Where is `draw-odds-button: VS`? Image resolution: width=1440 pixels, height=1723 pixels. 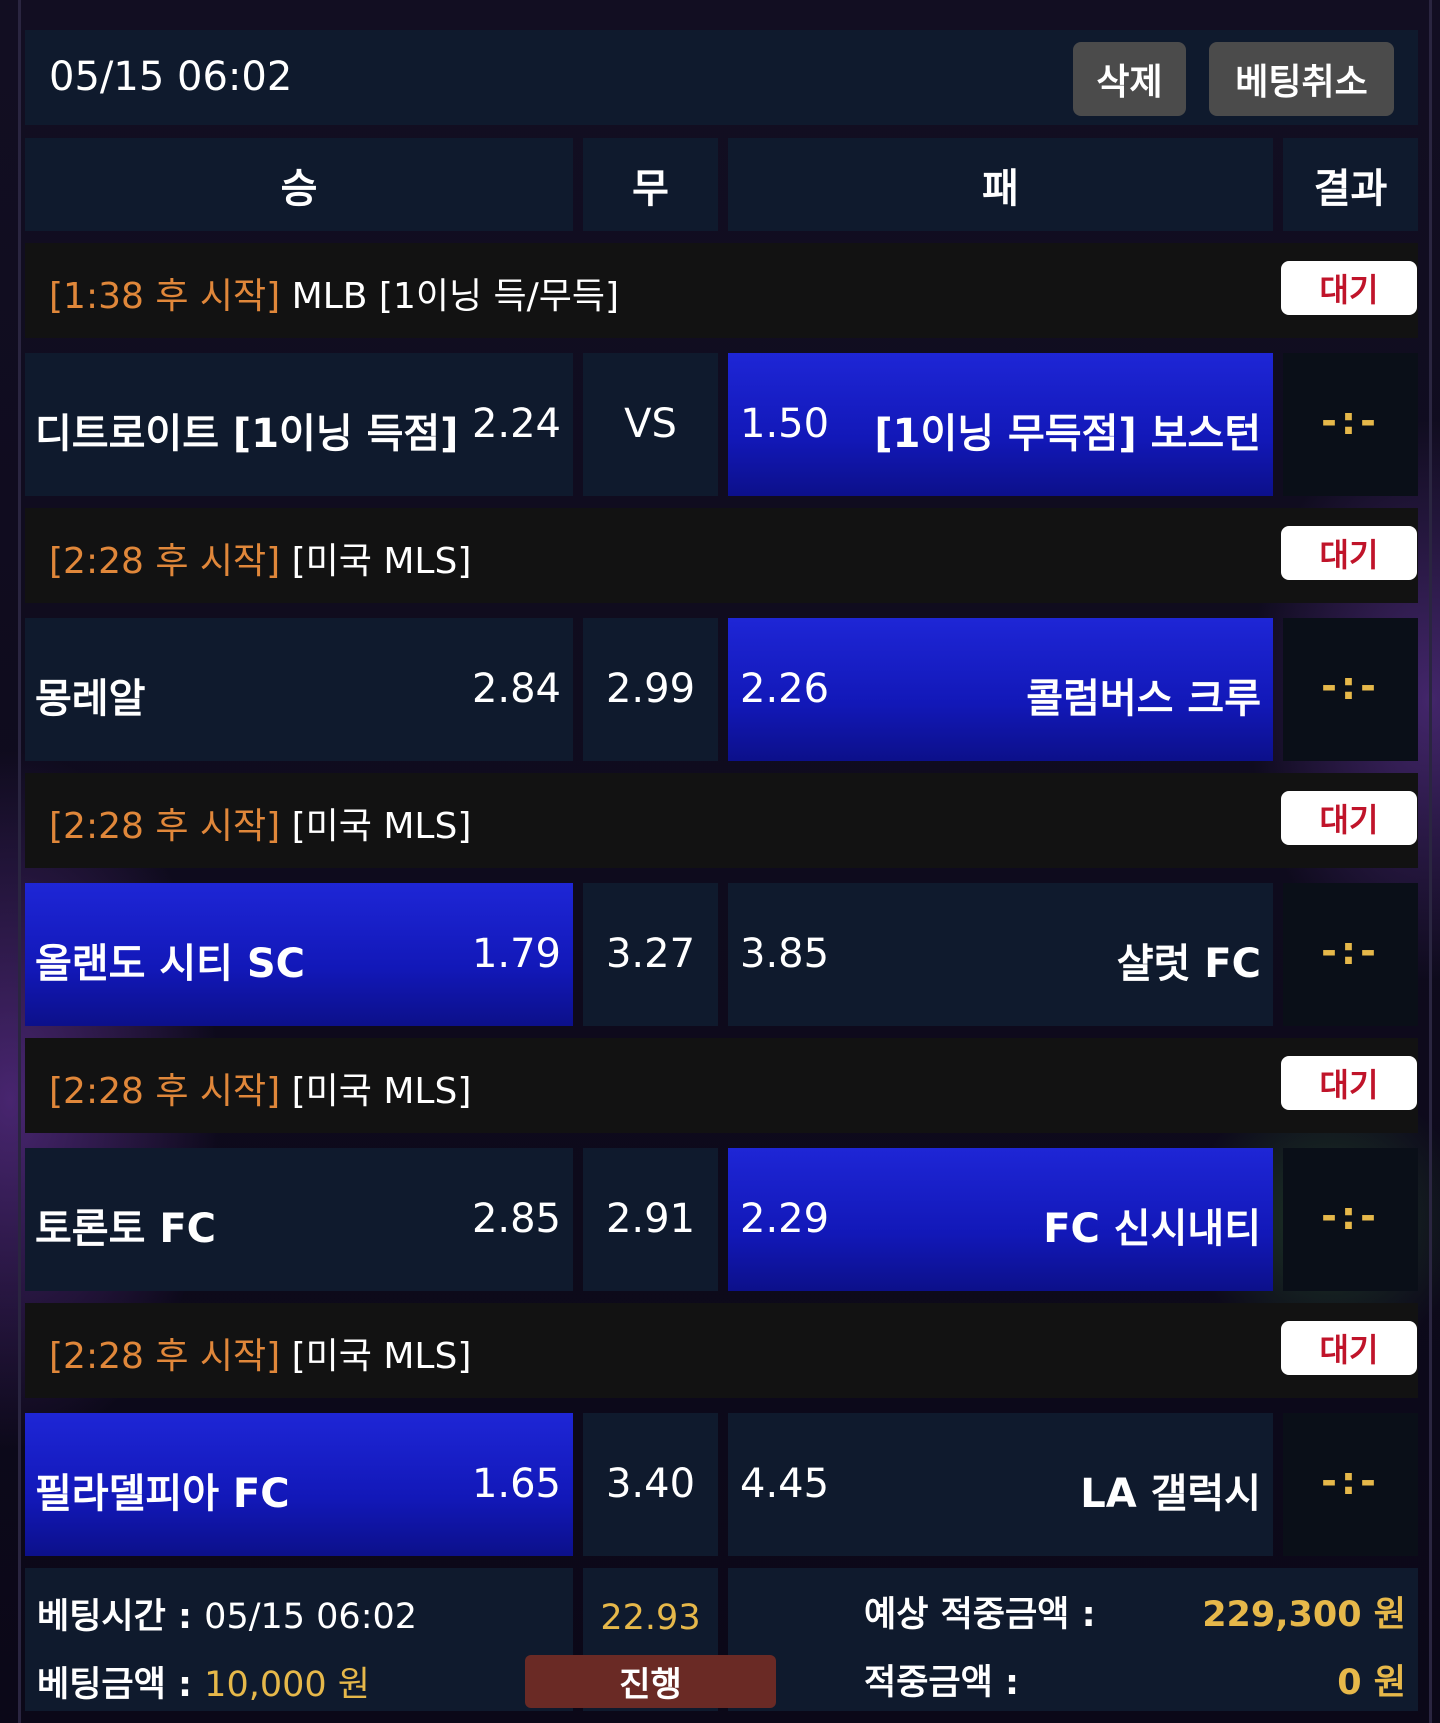
draw-odds-button: VS is located at coordinates (650, 424).